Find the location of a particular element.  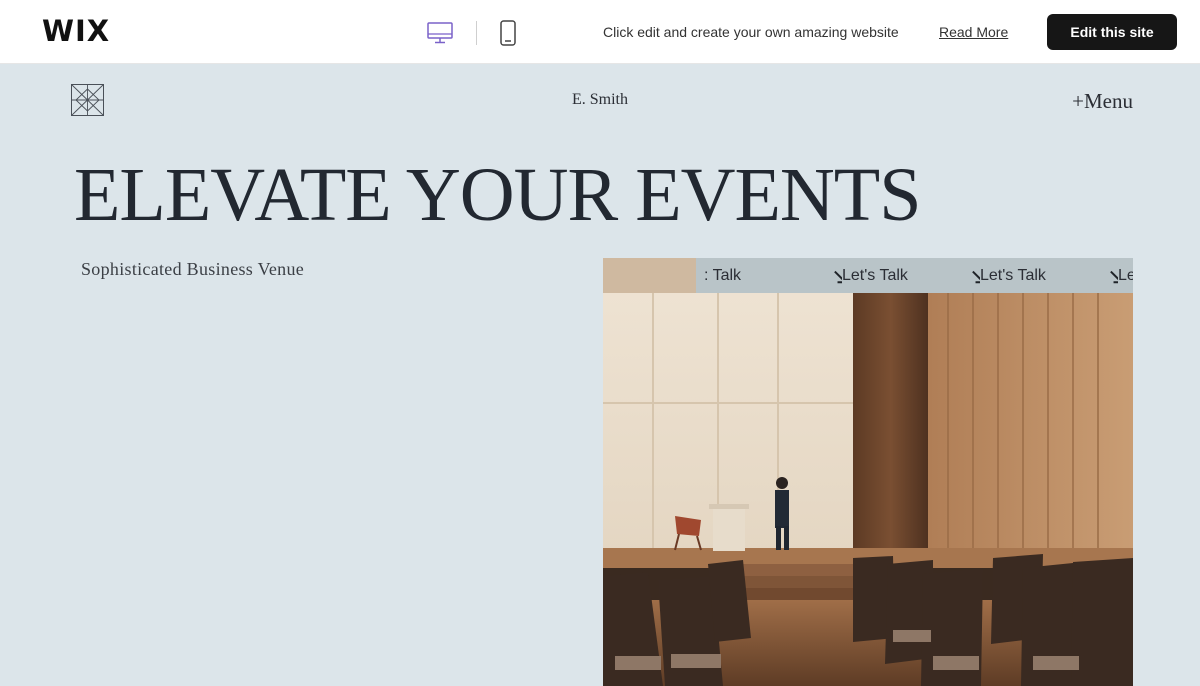

read-more-link: Read More is located at coordinates (973, 32).